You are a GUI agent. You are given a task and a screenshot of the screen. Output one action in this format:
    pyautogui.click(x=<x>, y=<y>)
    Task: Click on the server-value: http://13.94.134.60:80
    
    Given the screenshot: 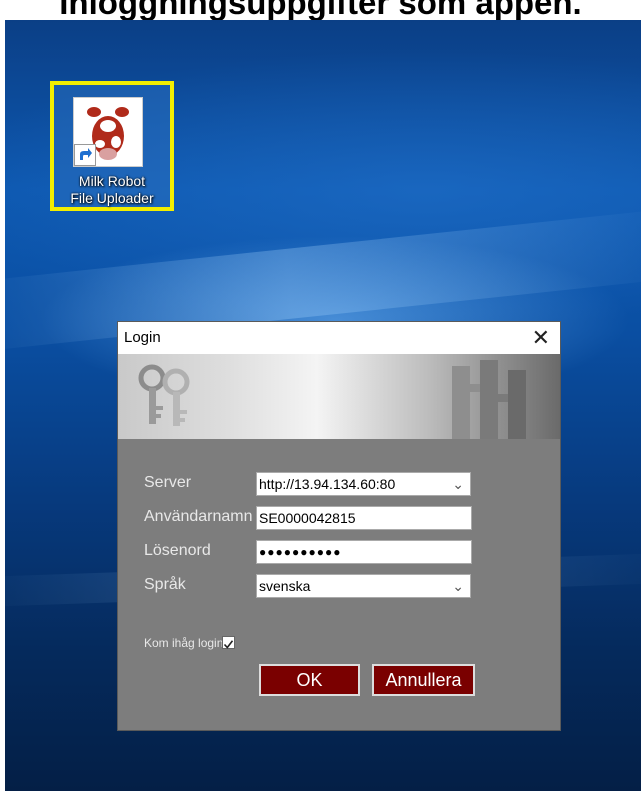 What is the action you would take?
    pyautogui.click(x=327, y=484)
    